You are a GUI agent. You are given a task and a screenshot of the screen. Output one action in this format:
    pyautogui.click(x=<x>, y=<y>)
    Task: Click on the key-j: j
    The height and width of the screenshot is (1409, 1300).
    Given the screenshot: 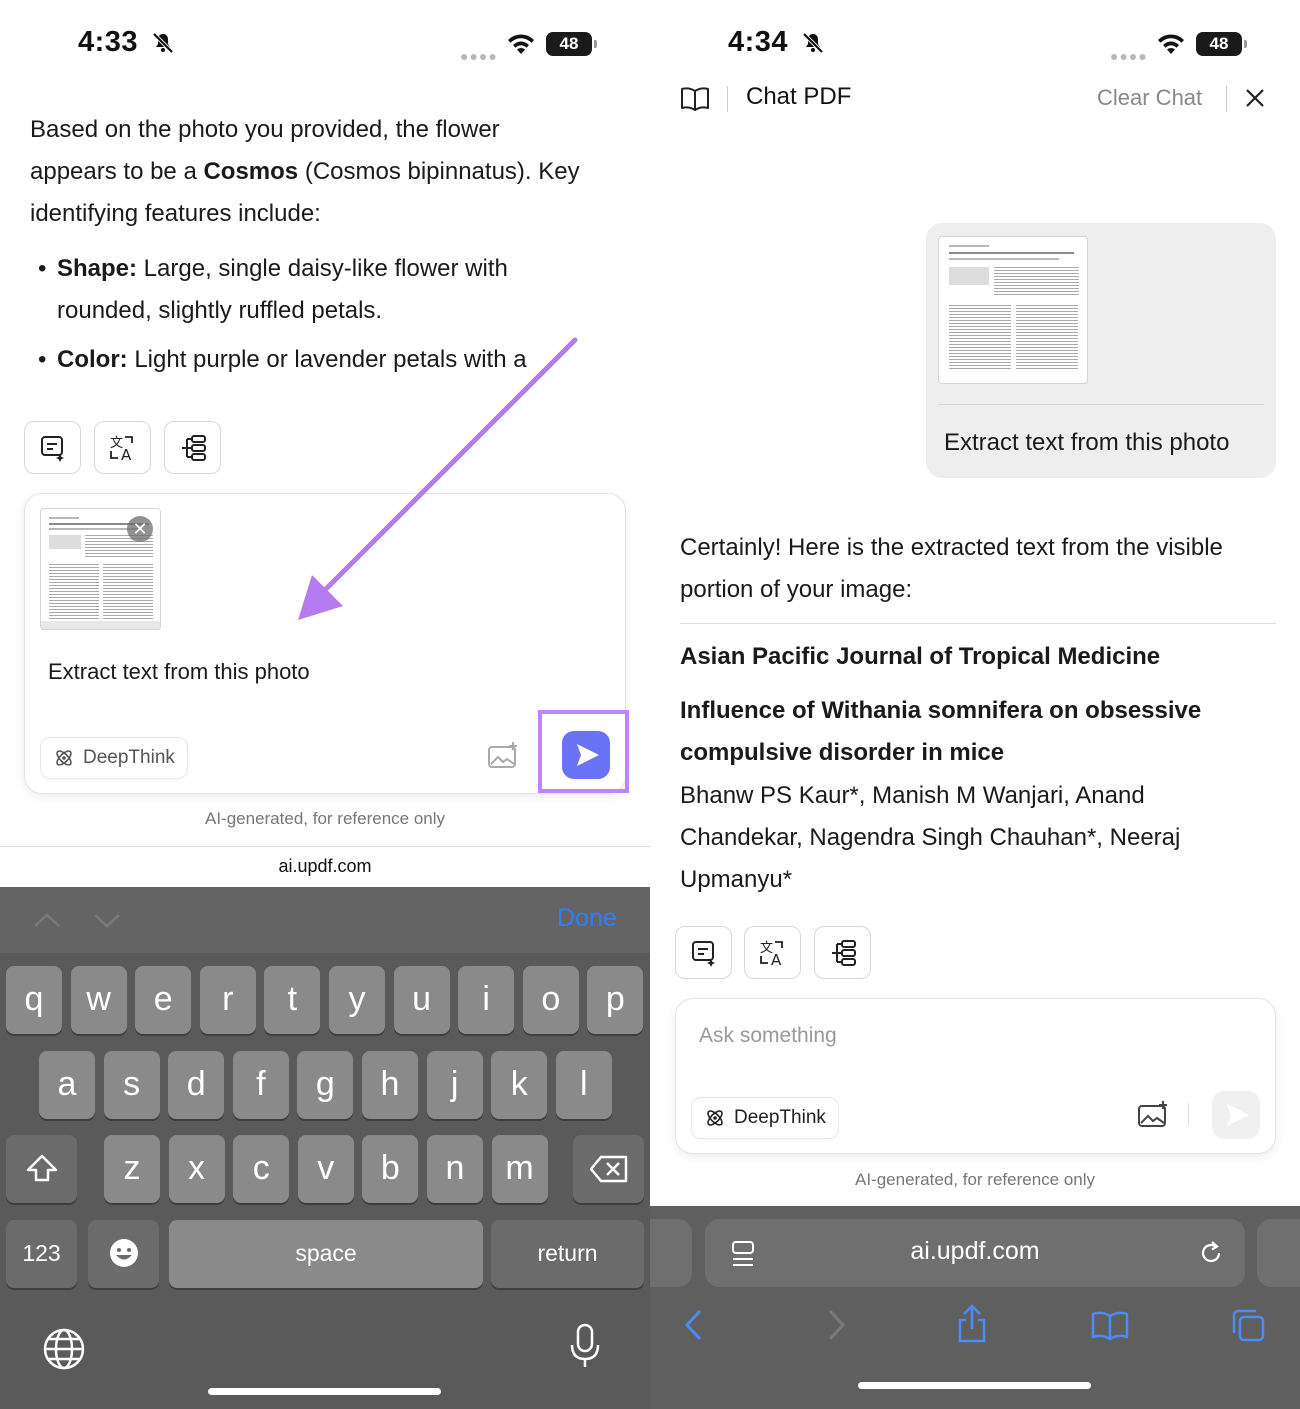 What is the action you would take?
    pyautogui.click(x=454, y=1085)
    